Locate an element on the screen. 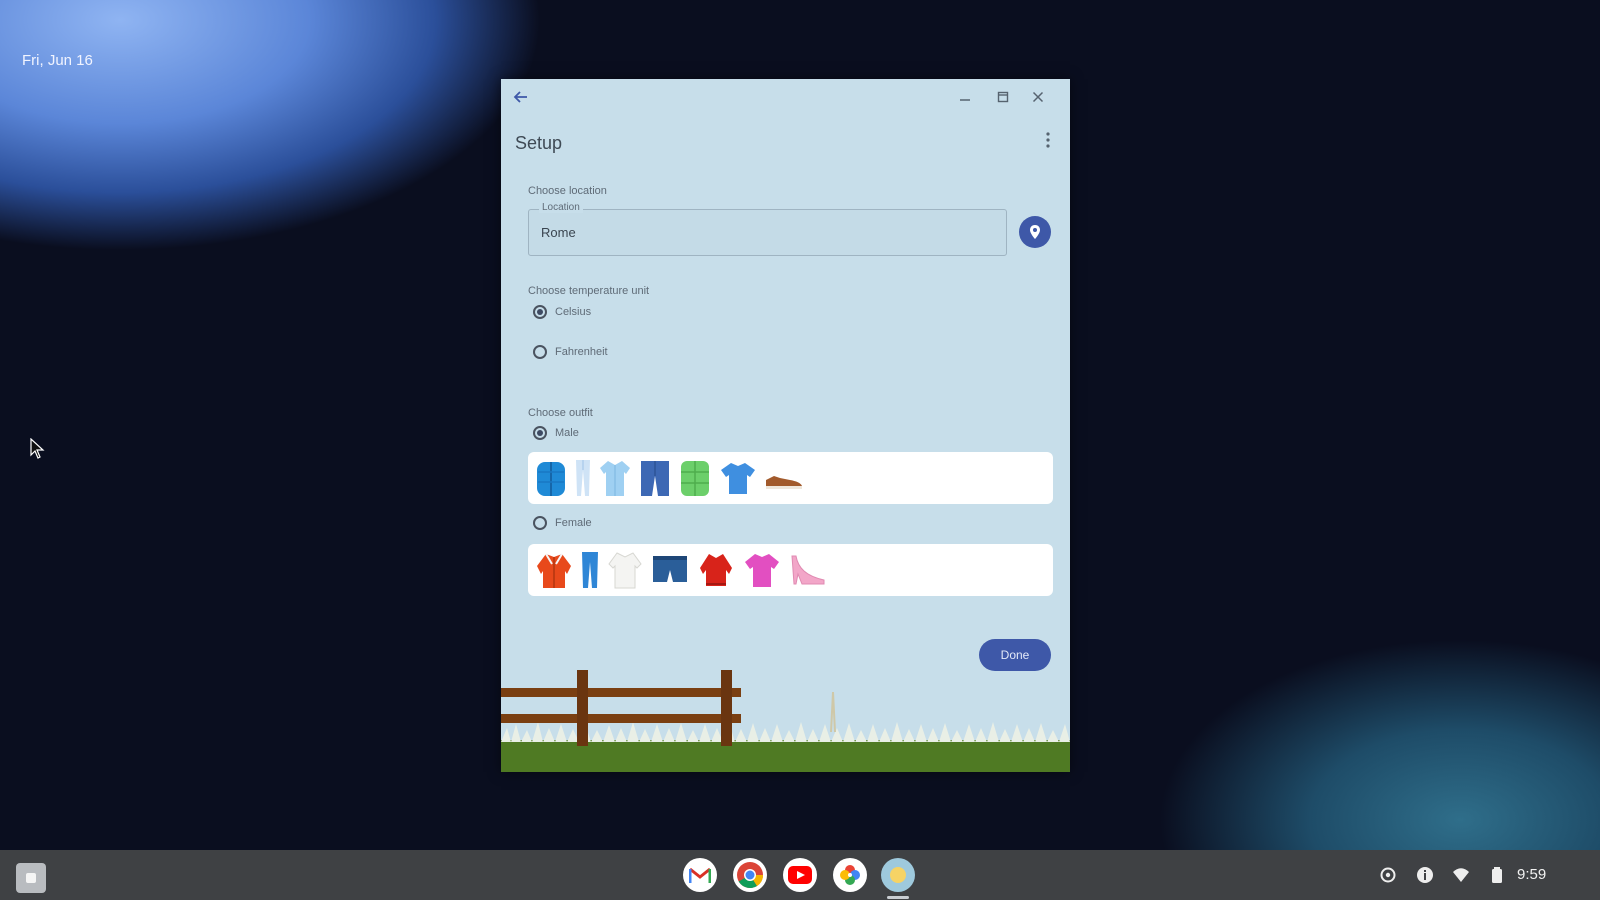  youtube-icon is located at coordinates (800, 875).